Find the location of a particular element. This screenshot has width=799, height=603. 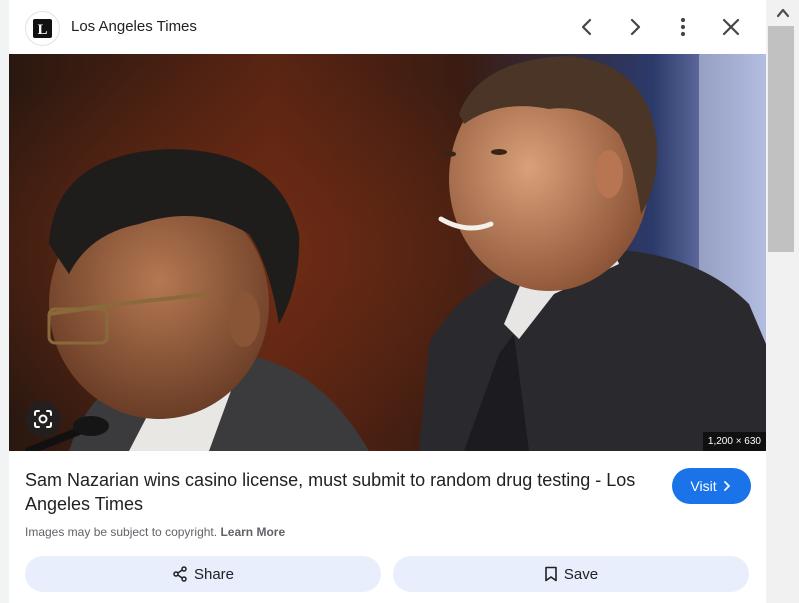

share-button: Share is located at coordinates (203, 574).